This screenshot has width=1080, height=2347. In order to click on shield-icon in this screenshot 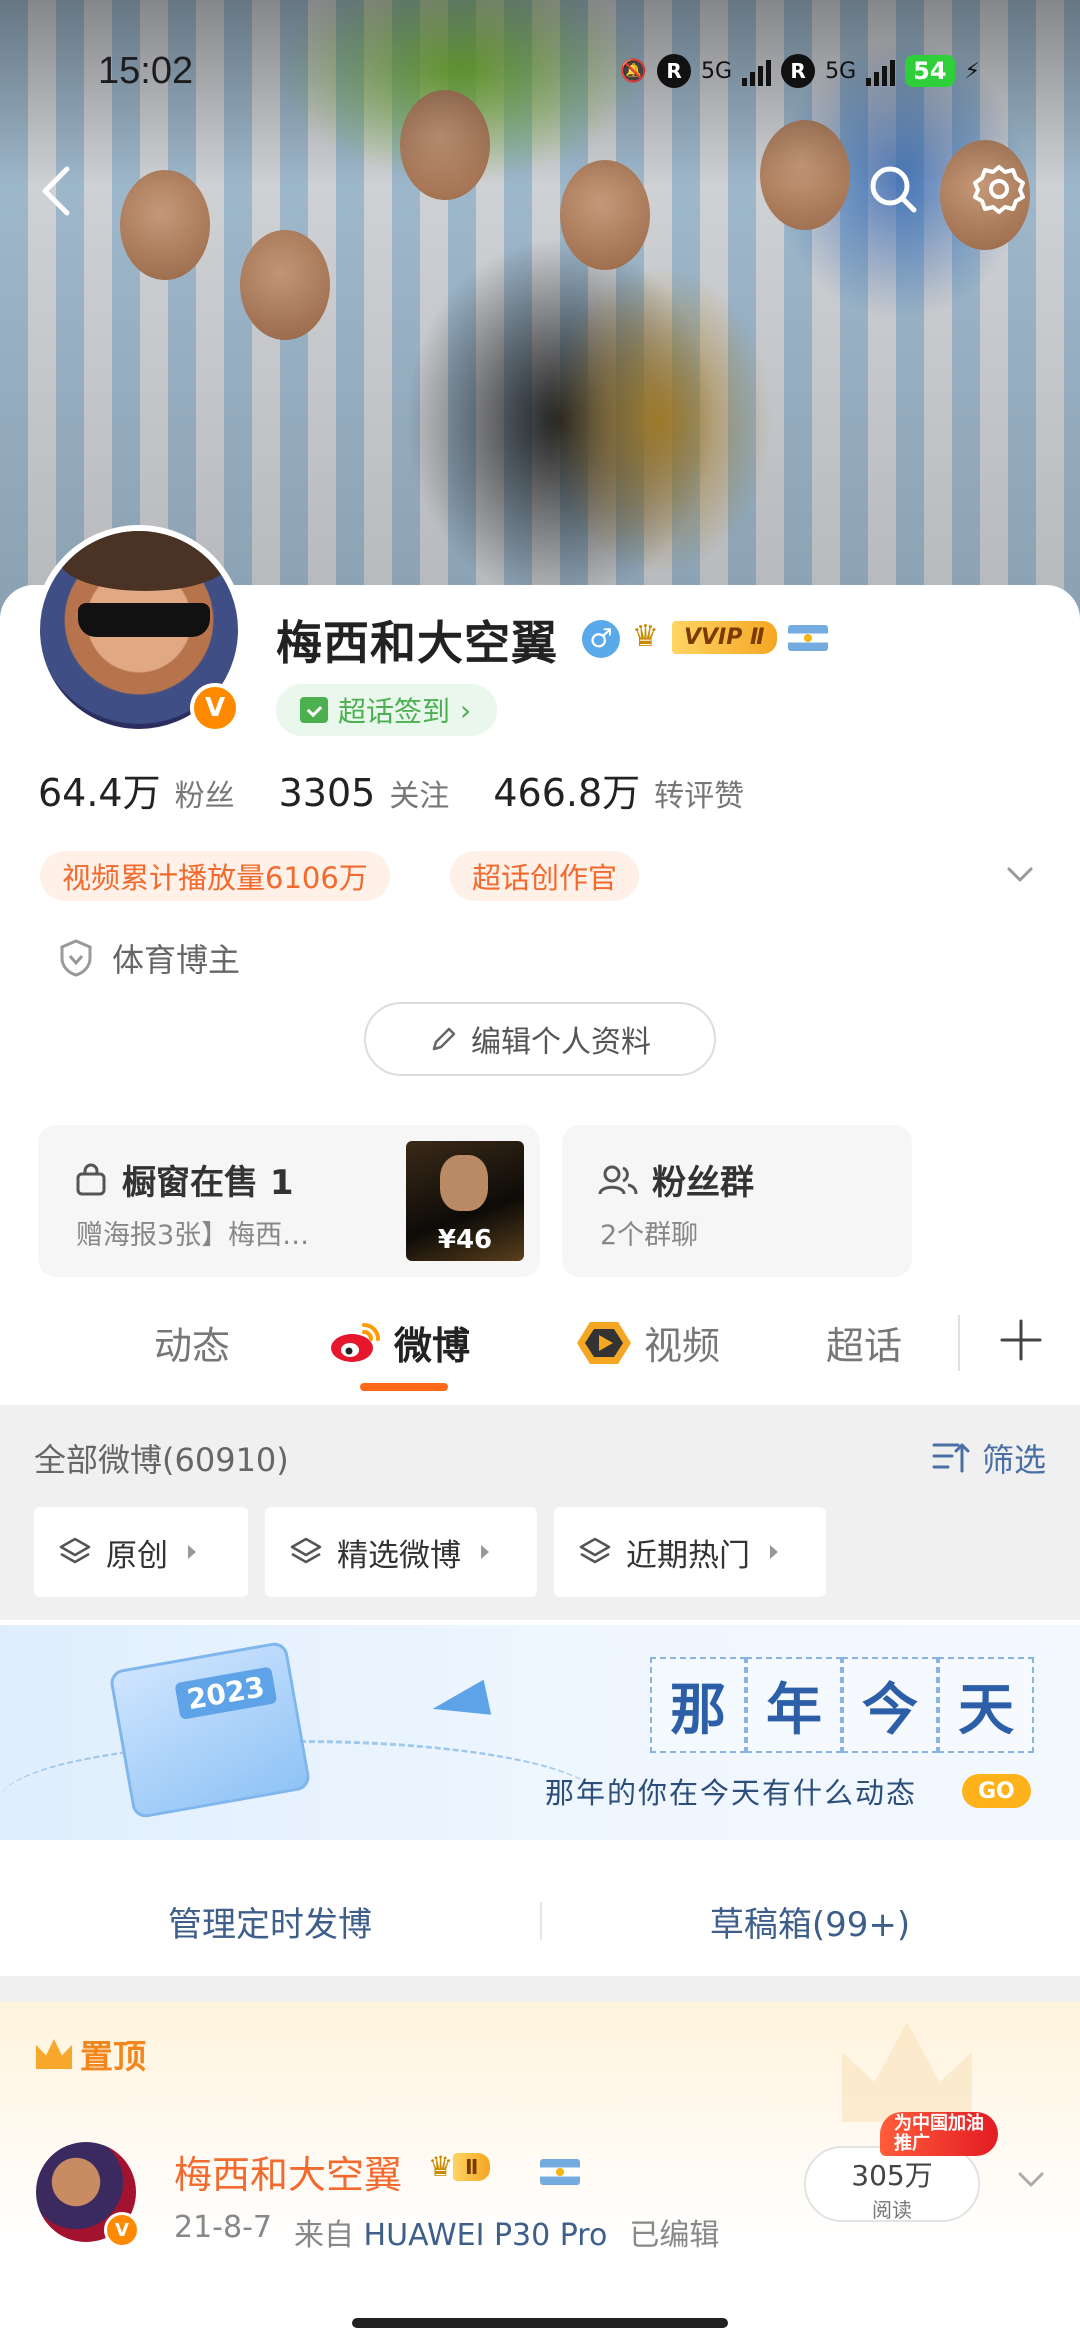, I will do `click(76, 958)`.